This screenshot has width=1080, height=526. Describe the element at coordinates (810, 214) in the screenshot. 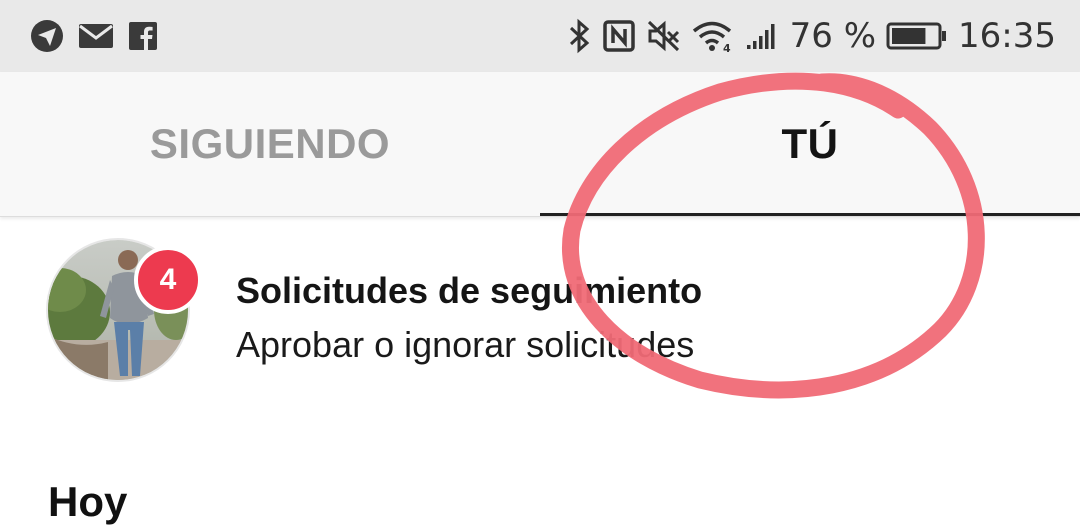

I see `active-tab-indicator` at that location.